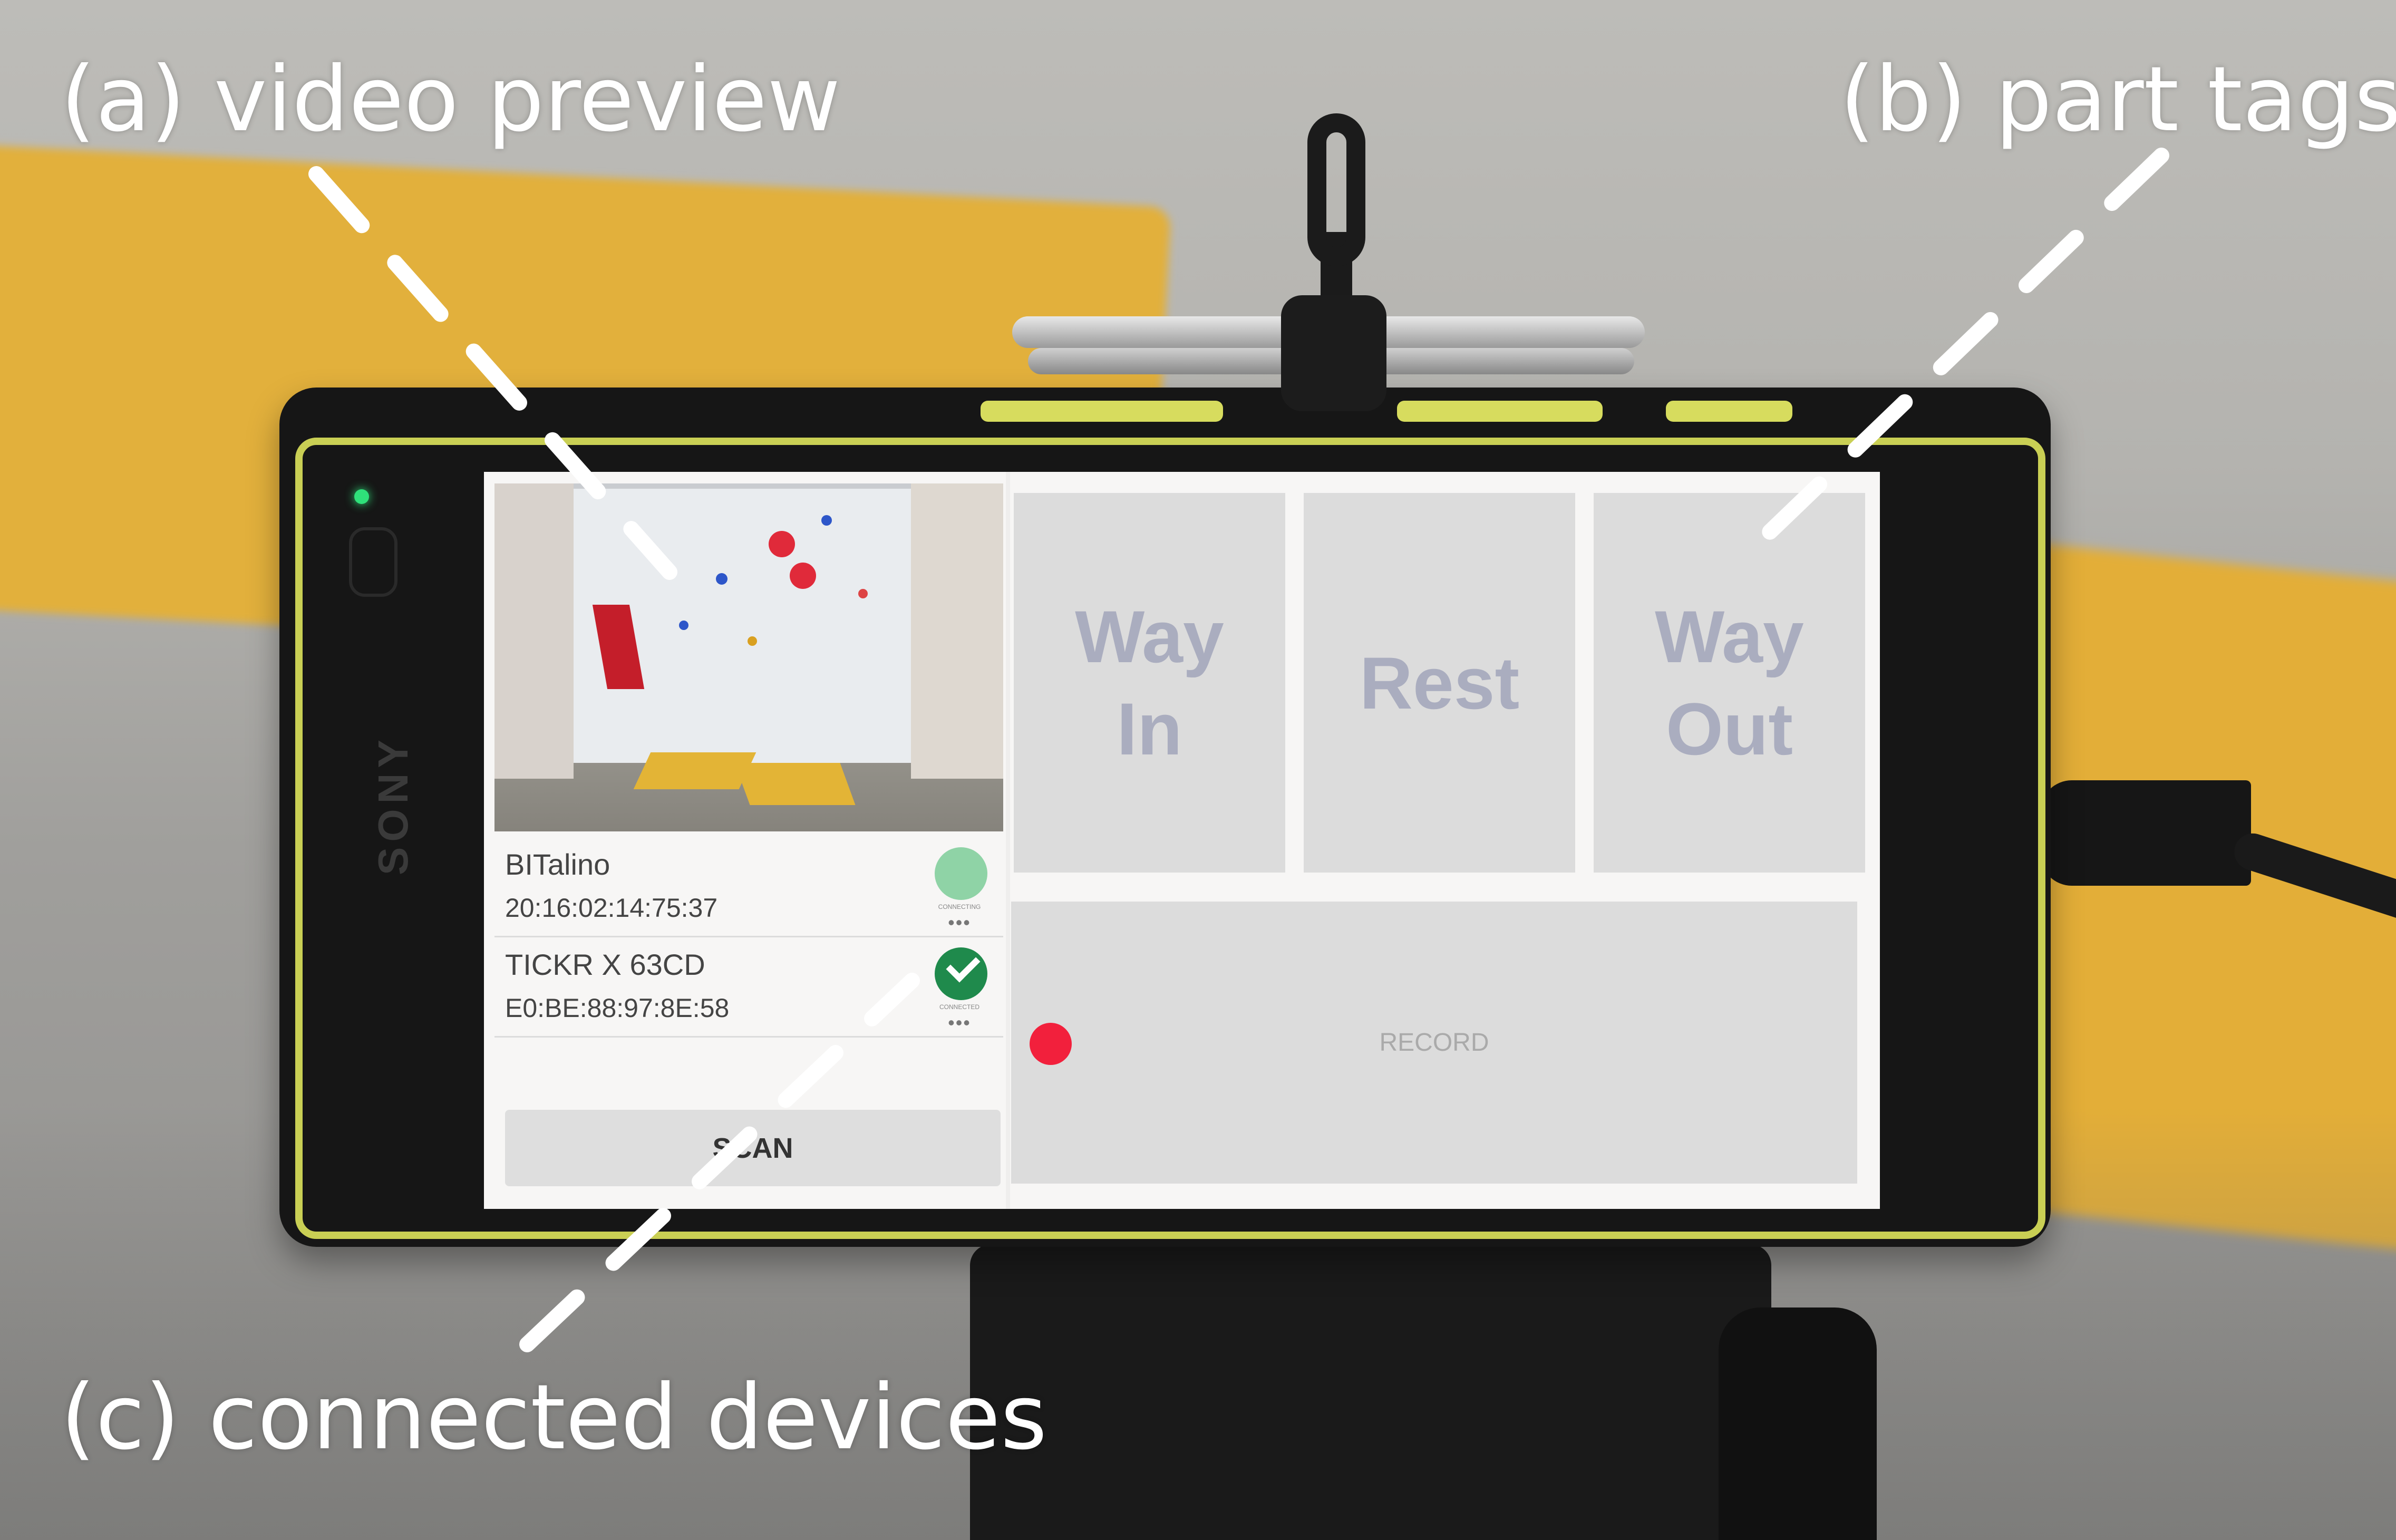 The height and width of the screenshot is (1540, 2396). Describe the element at coordinates (554, 1417) in the screenshot. I see `annotation-connected-devices: (c) connected devices` at that location.